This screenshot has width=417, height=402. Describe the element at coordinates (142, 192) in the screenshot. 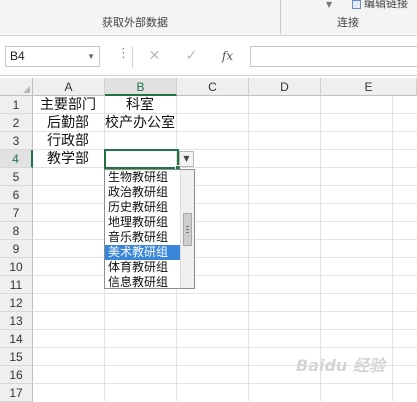

I see `dropdown-option: 政治教研组` at that location.